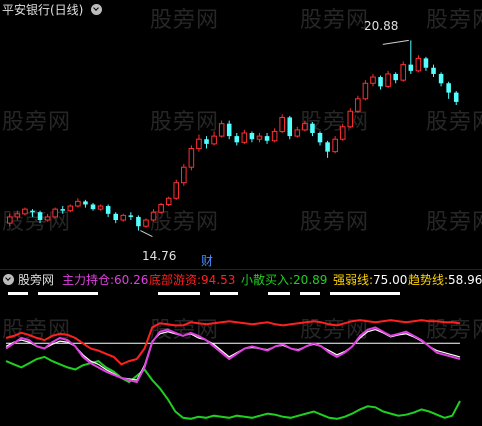 This screenshot has width=482, height=426. I want to click on legend-strength-line: 强弱线:75.00, so click(370, 280).